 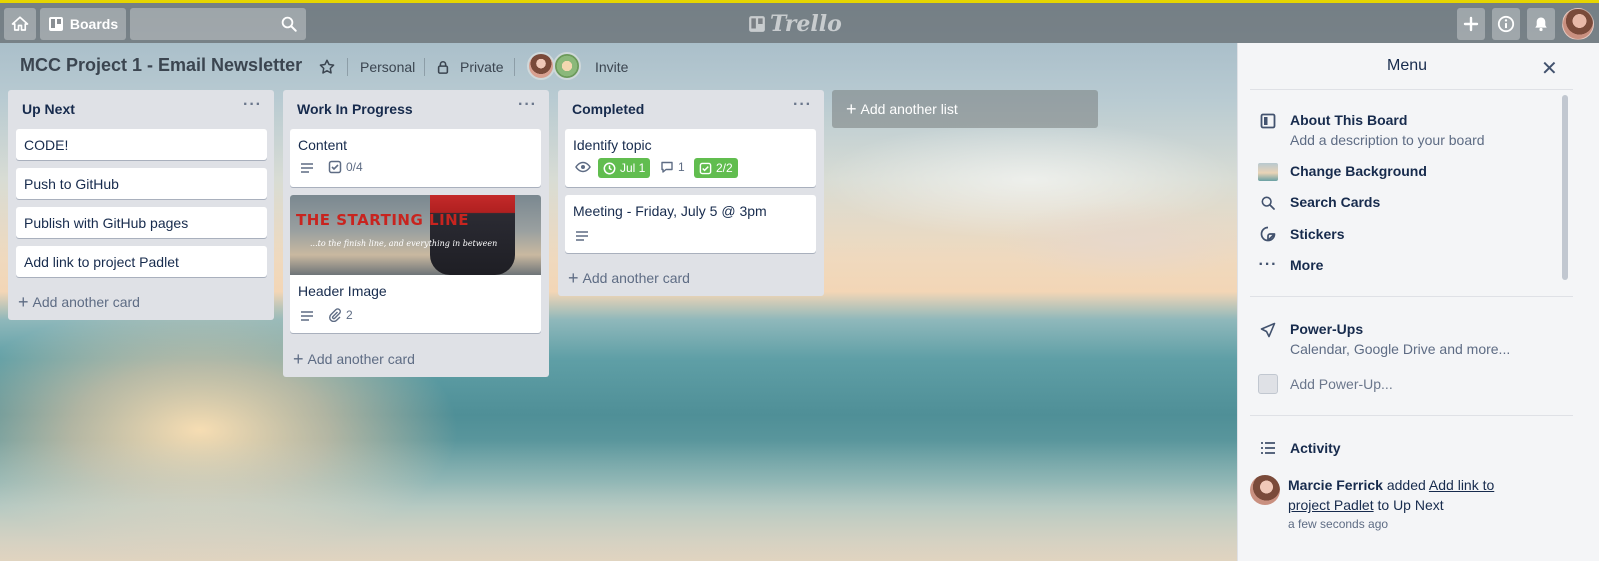 I want to click on search-cards-link: Search Cards, so click(x=1335, y=202).